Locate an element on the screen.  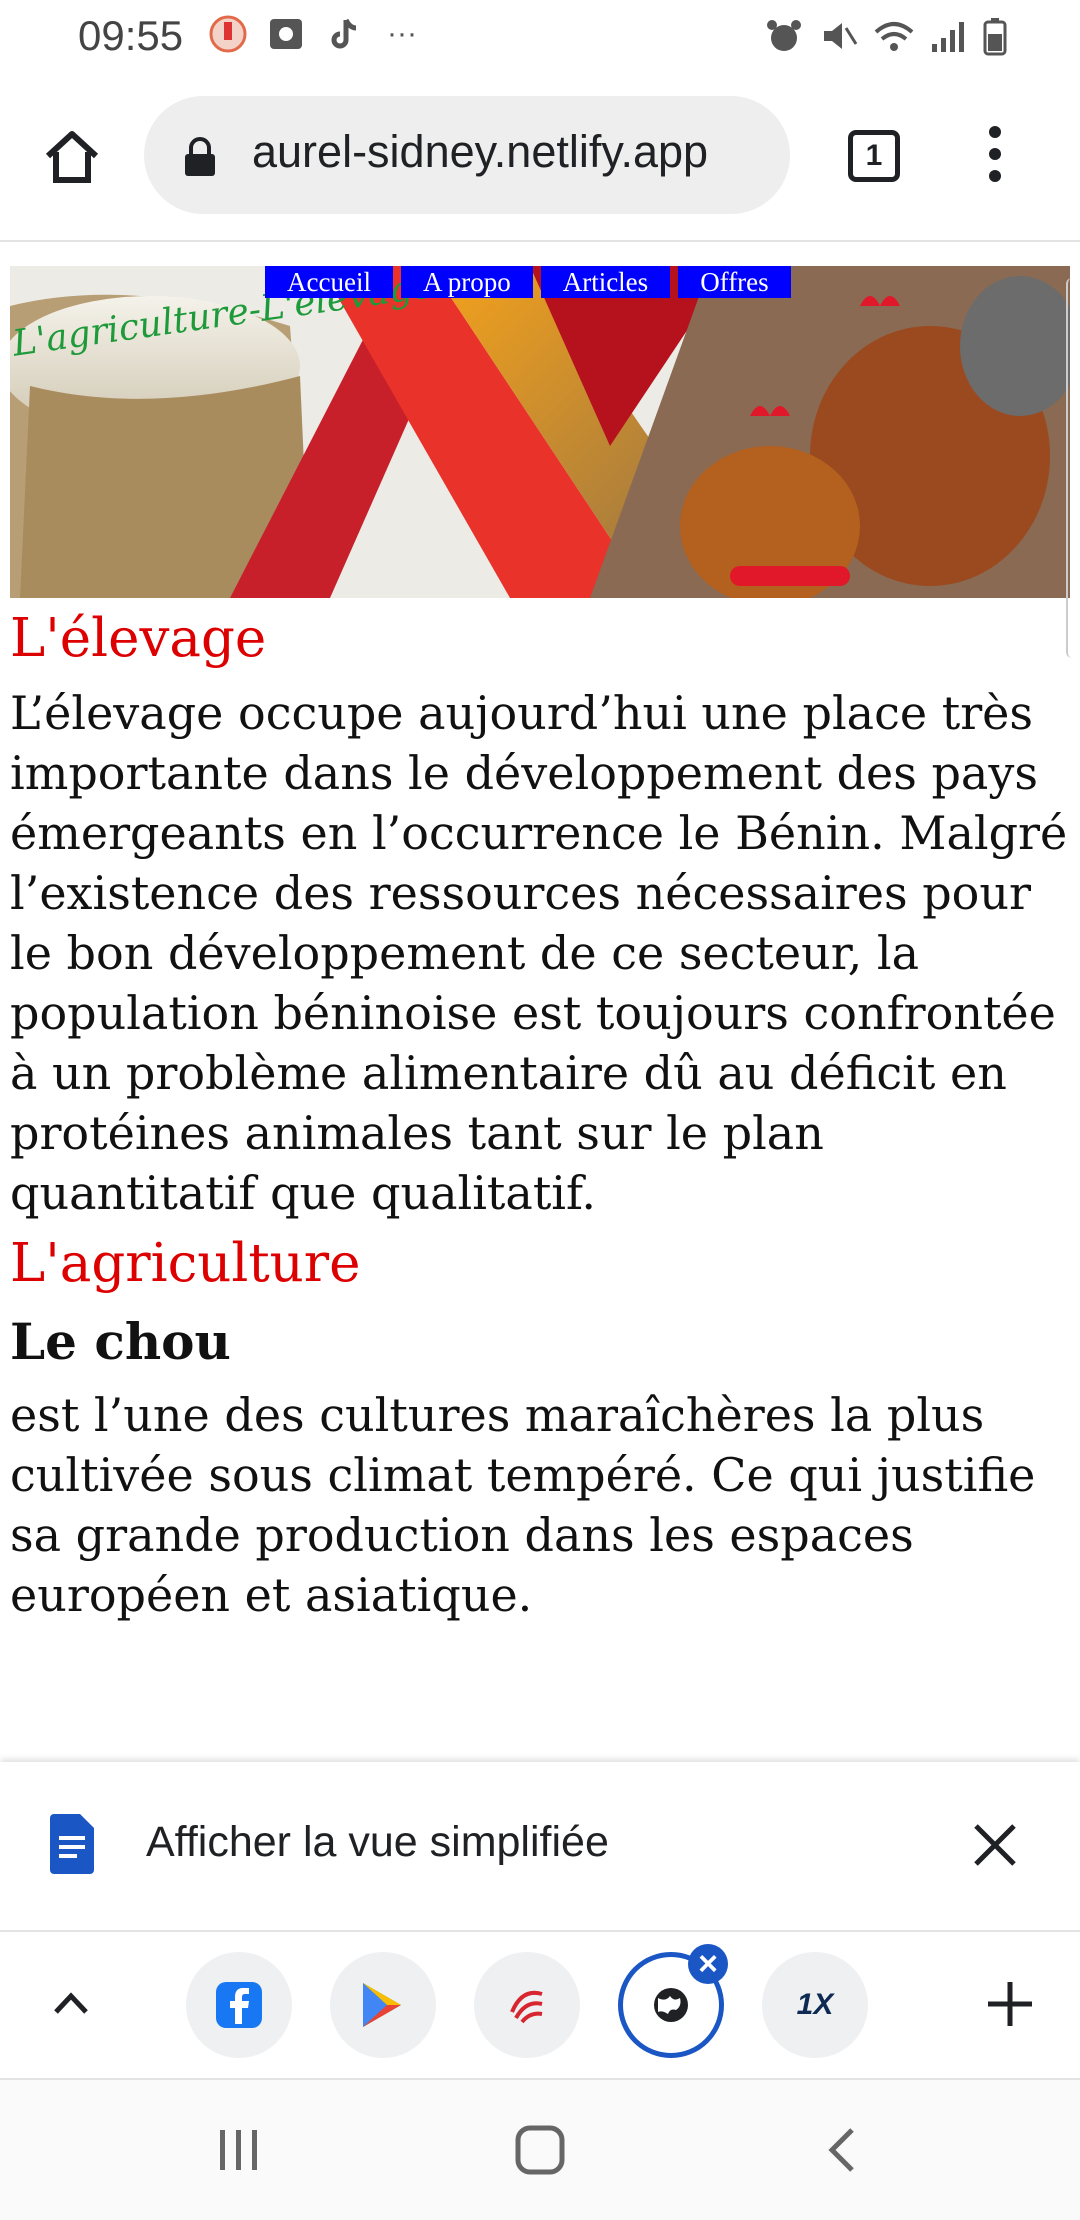
close-tab-icon: × is located at coordinates (708, 1964).